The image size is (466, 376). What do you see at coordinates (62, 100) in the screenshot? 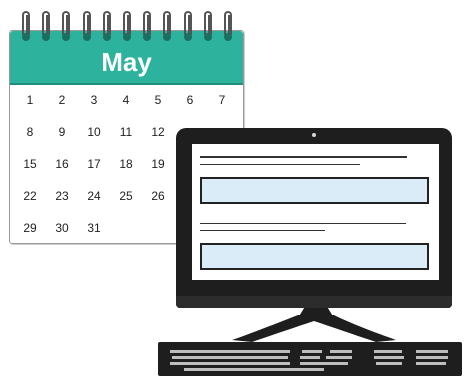
I see `calendar-day: 2` at bounding box center [62, 100].